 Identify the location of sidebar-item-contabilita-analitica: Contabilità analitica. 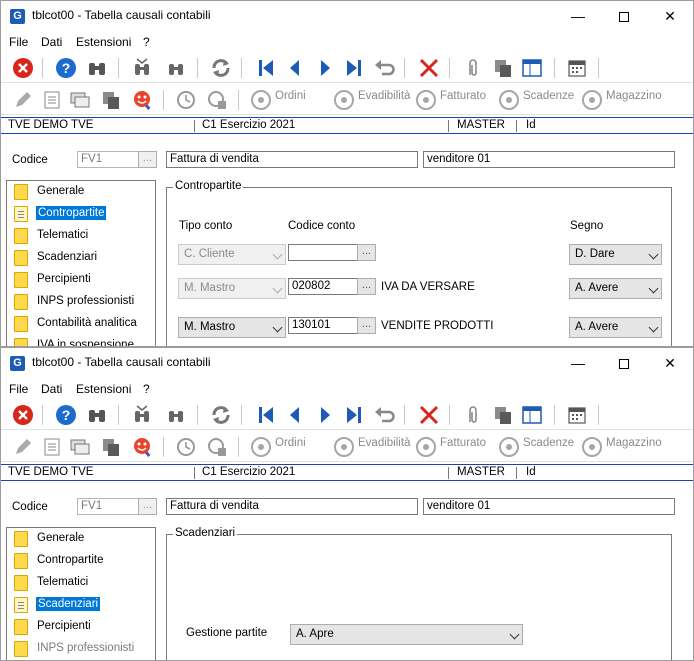
(79, 324).